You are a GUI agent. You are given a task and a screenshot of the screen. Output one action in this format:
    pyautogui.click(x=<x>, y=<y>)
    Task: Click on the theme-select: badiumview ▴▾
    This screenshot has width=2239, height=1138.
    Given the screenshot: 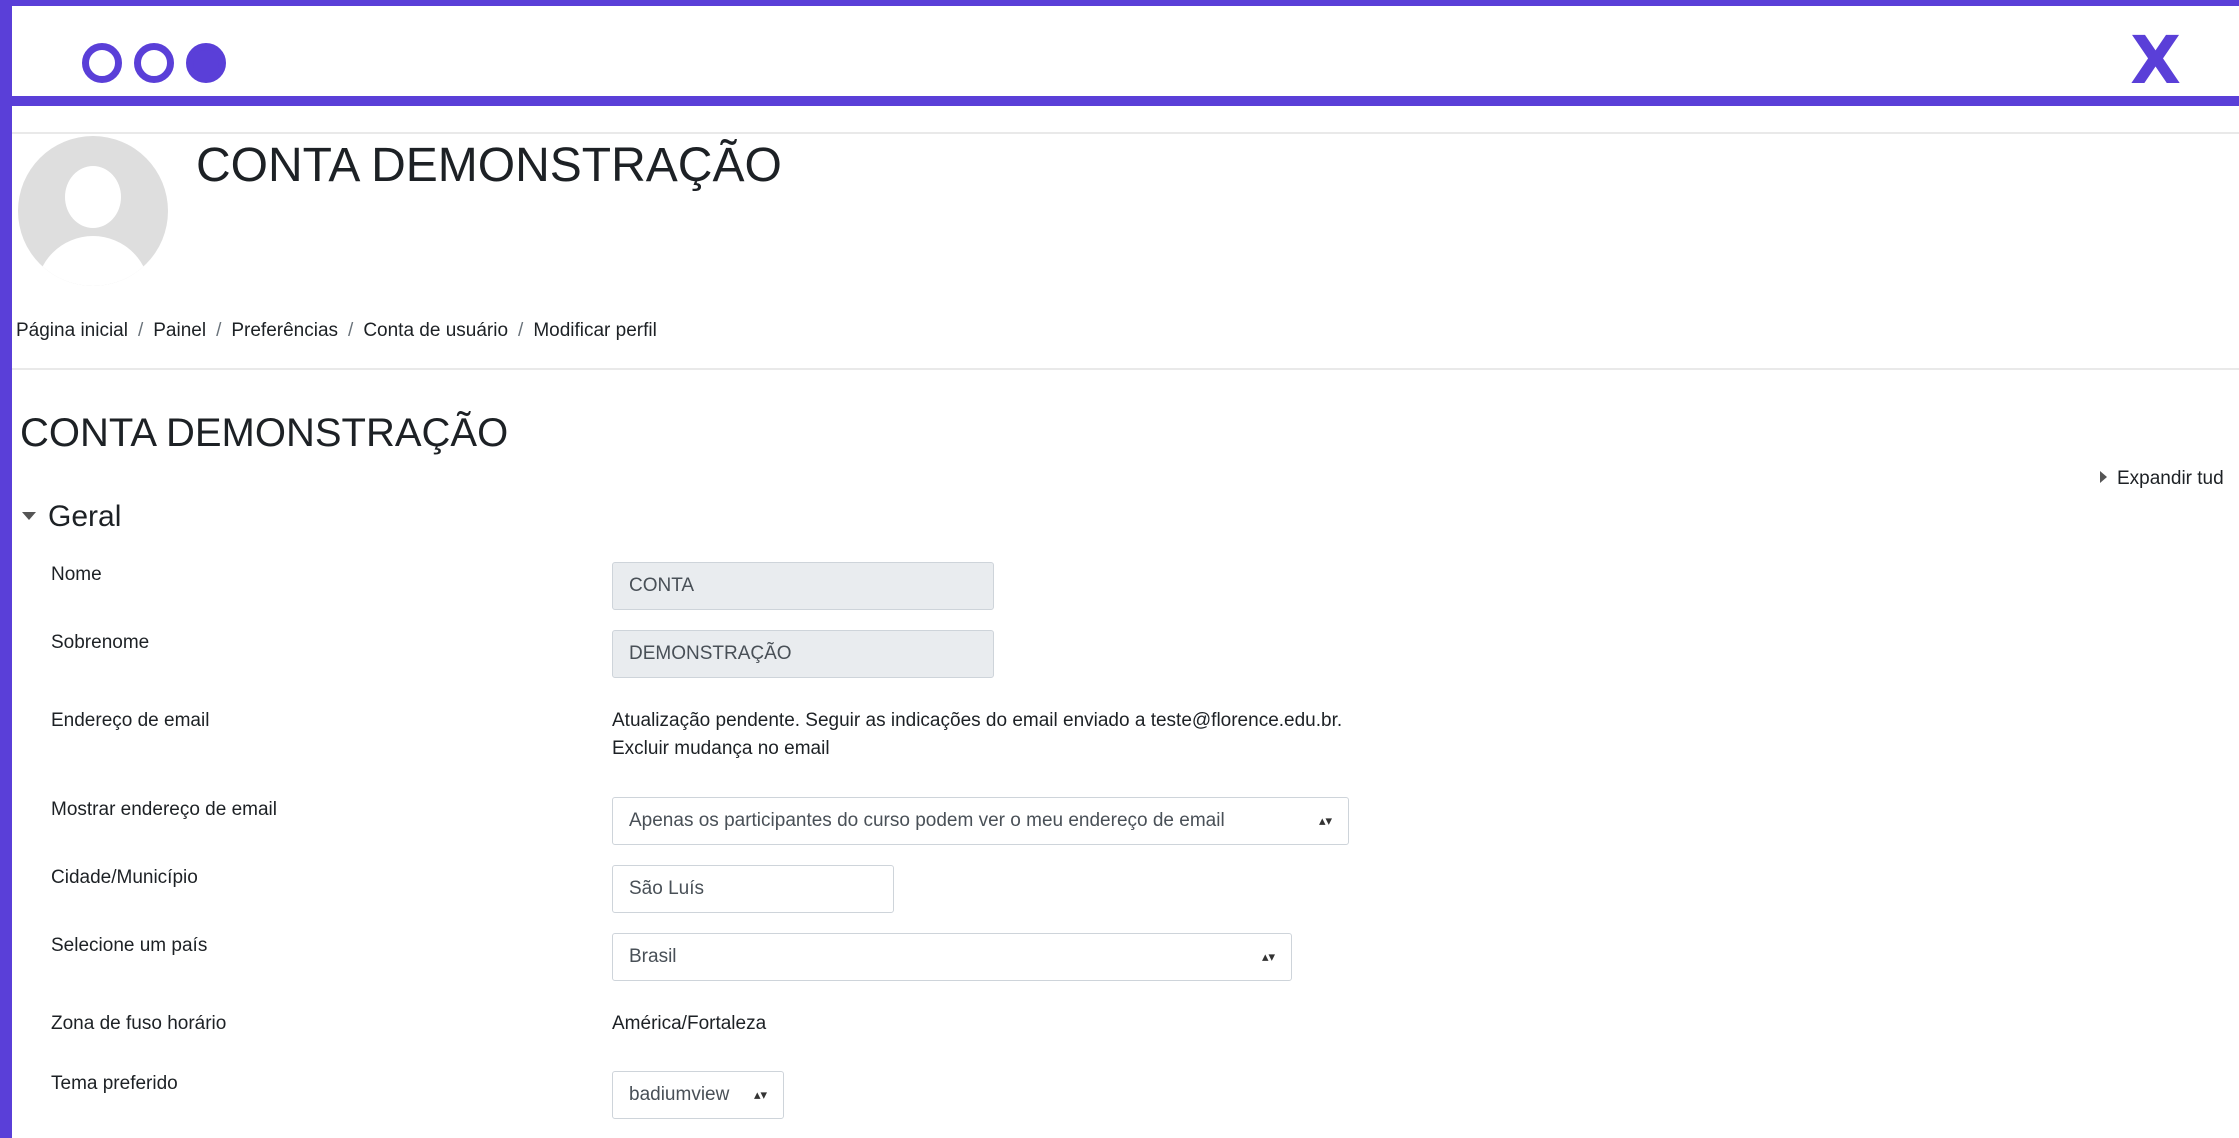 What is the action you would take?
    pyautogui.click(x=698, y=1095)
    